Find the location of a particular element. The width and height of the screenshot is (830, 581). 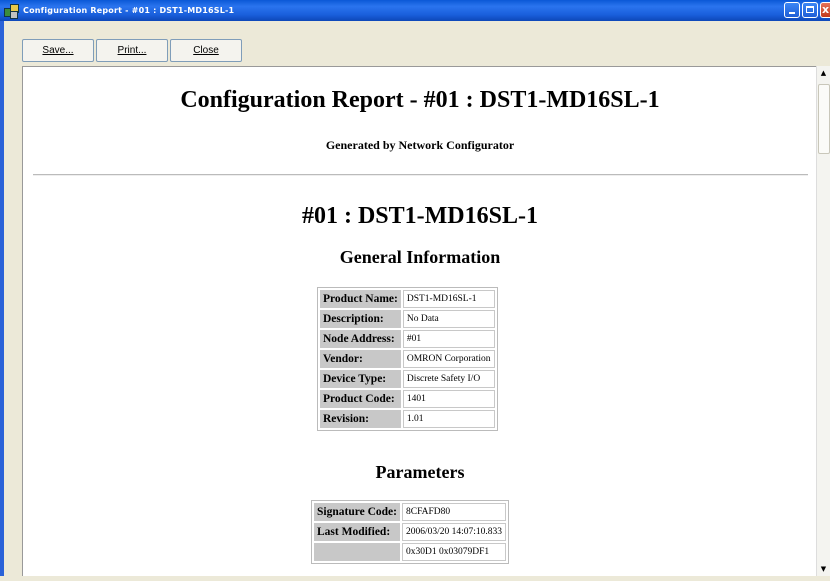

divider is located at coordinates (420, 175).